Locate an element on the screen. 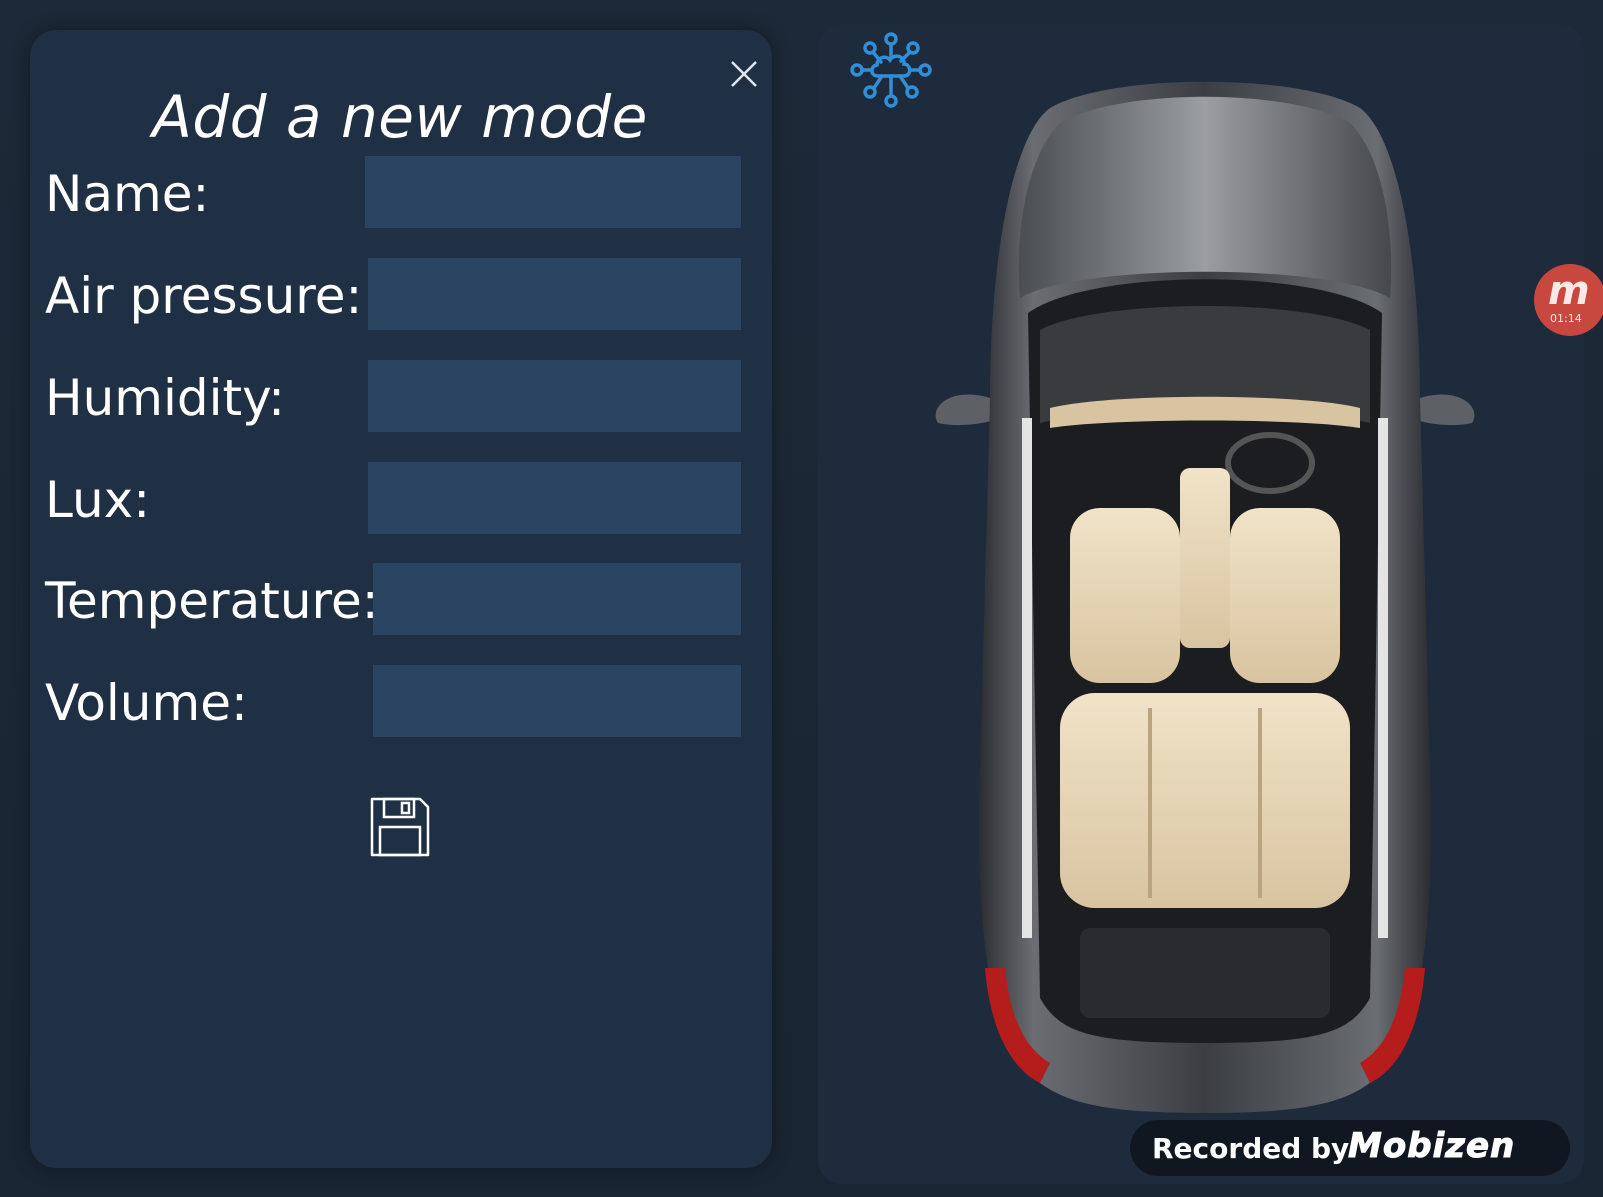 The height and width of the screenshot is (1197, 1603). humidity-label: Humidity: is located at coordinates (165, 398).